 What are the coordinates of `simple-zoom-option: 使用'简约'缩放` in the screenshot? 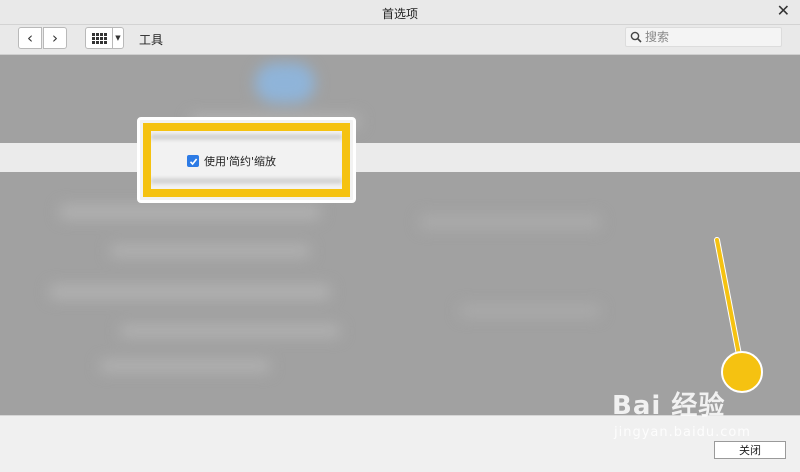 It's located at (231, 161).